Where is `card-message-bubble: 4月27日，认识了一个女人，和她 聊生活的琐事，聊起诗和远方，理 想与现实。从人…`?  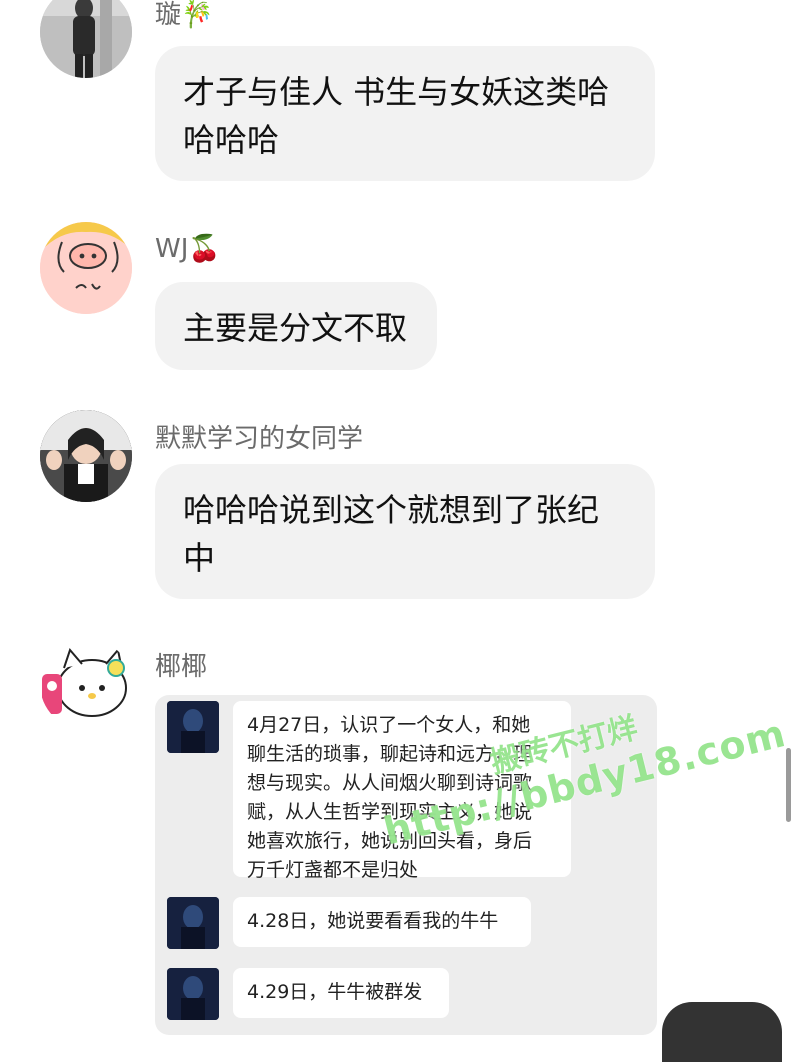 card-message-bubble: 4月27日，认识了一个女人，和她 聊生活的琐事，聊起诗和远方，理 想与现实。从人… is located at coordinates (402, 791).